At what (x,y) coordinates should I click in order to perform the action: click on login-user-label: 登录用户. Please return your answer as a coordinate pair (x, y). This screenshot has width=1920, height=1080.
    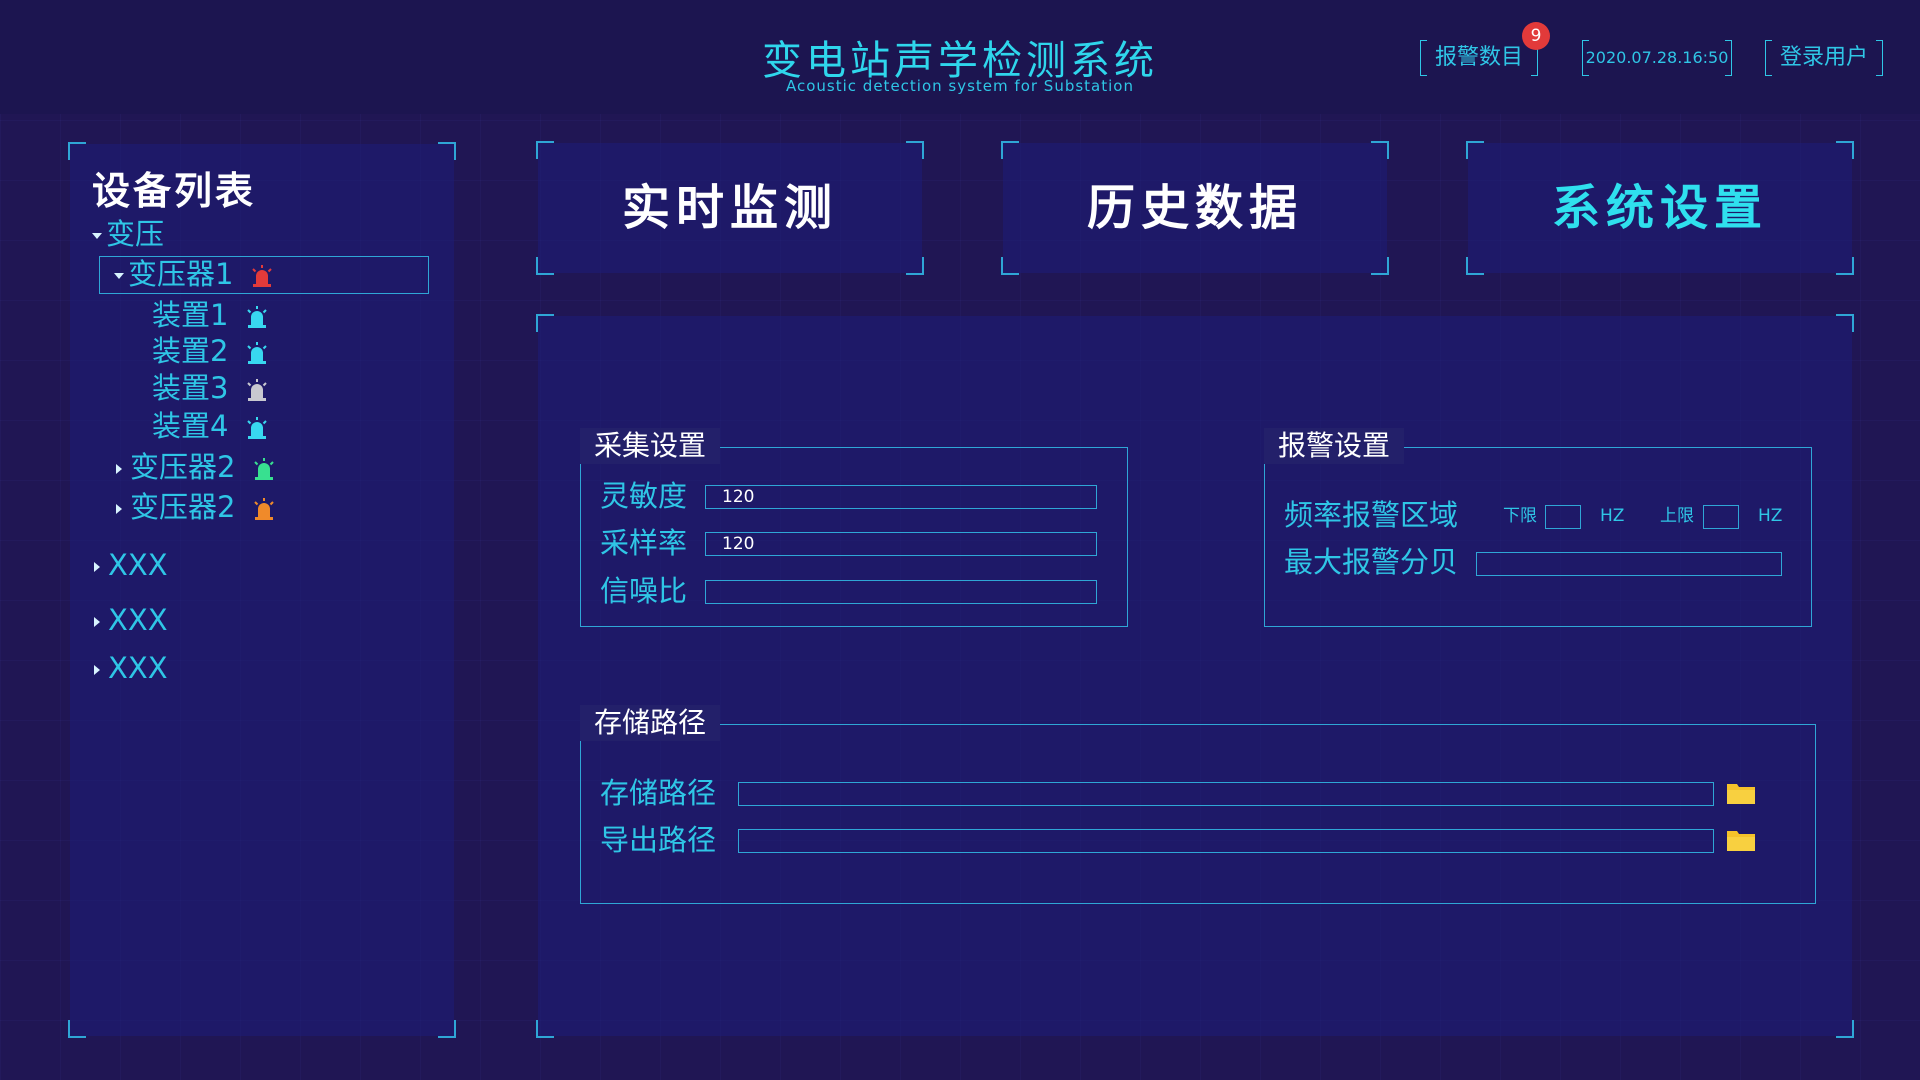
    Looking at the image, I should click on (1823, 57).